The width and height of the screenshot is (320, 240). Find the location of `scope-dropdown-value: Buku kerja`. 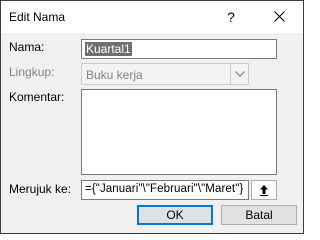

scope-dropdown-value: Buku kerja is located at coordinates (114, 75).